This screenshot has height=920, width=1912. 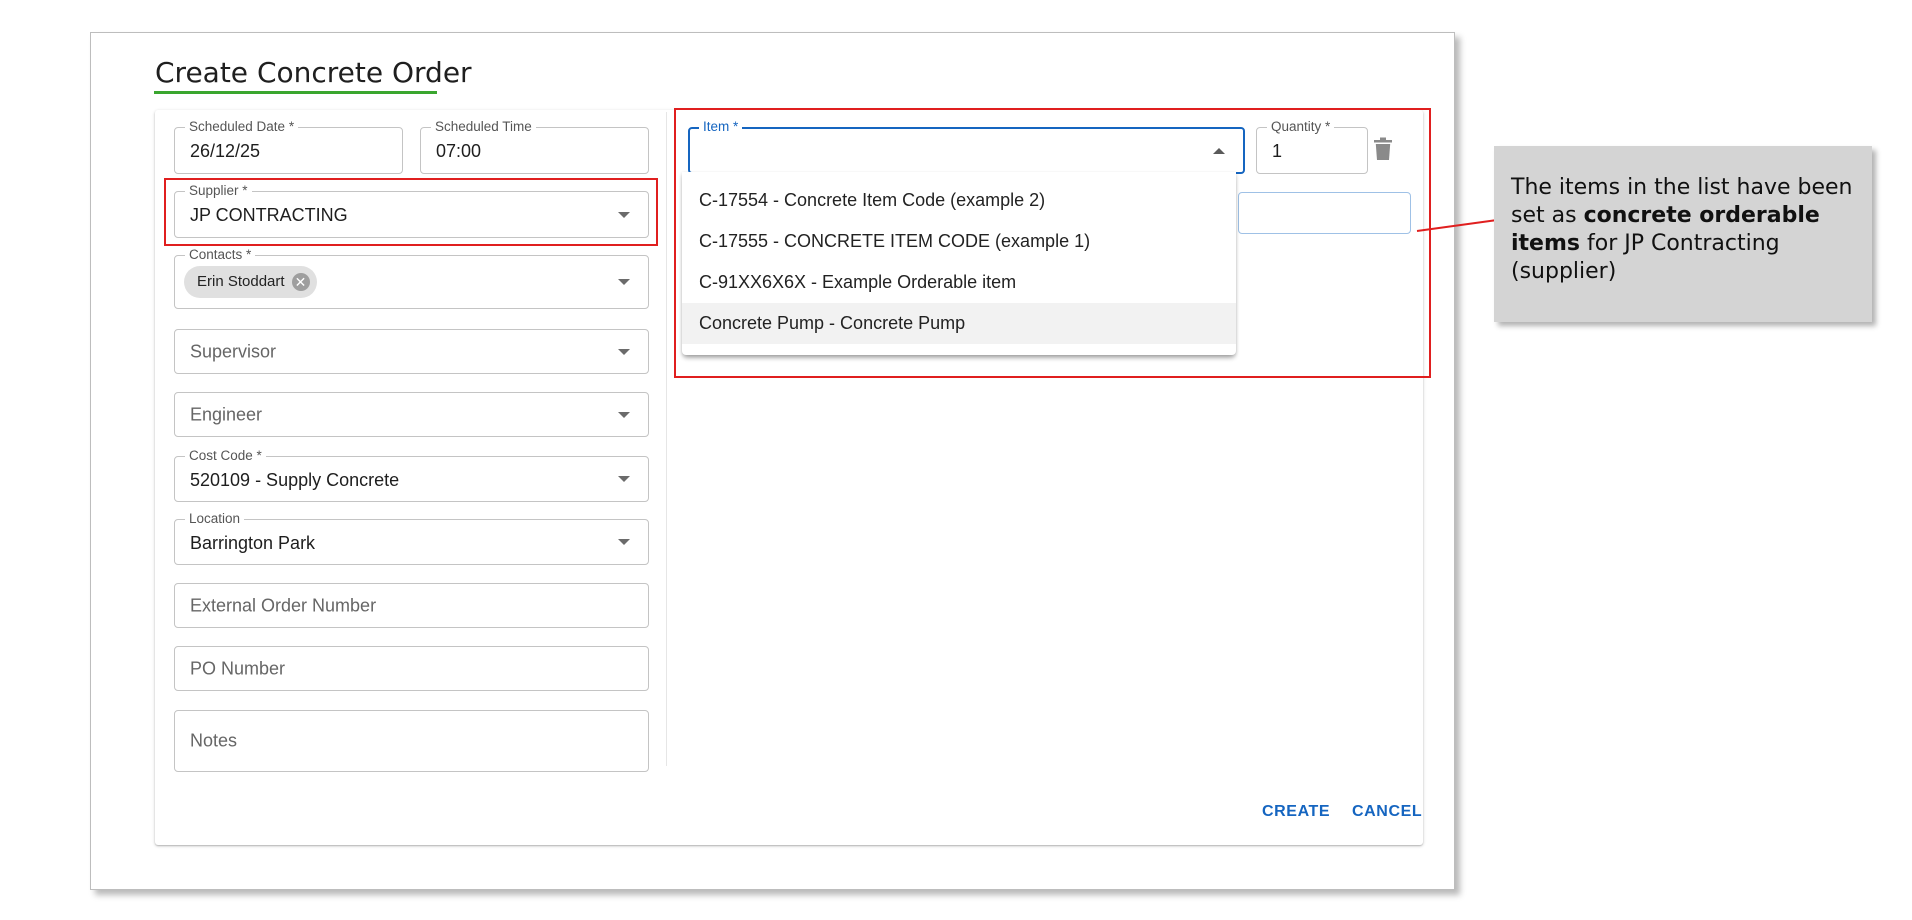 I want to click on notes-textarea: Notes, so click(x=411, y=741).